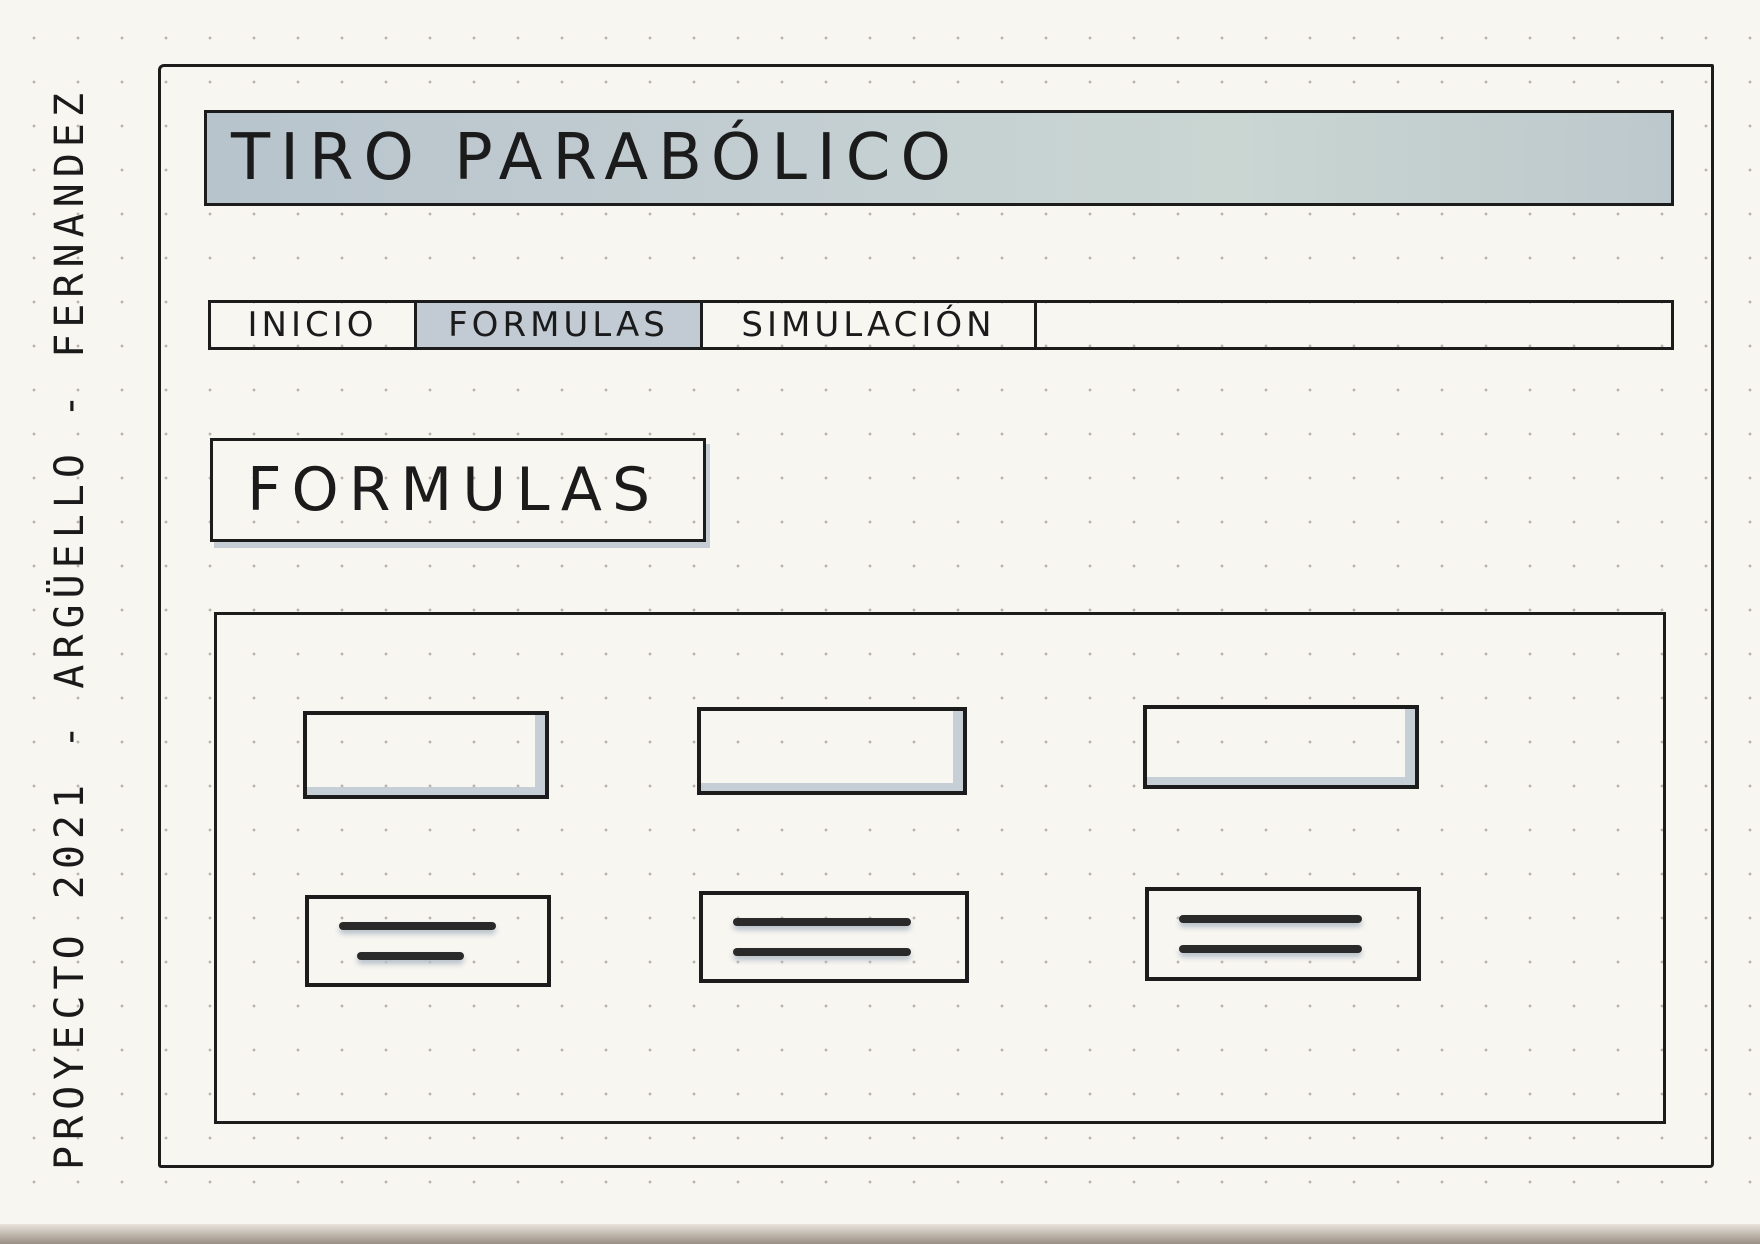 This screenshot has height=1244, width=1760. Describe the element at coordinates (454, 490) in the screenshot. I see `section-heading: FORMULAS` at that location.